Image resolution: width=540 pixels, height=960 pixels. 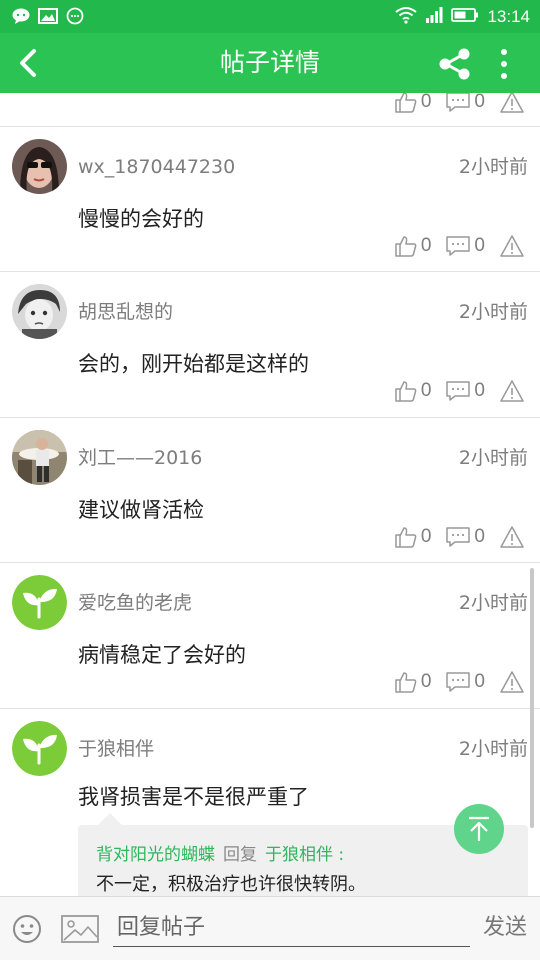 I want to click on emoji-button, so click(x=27, y=929).